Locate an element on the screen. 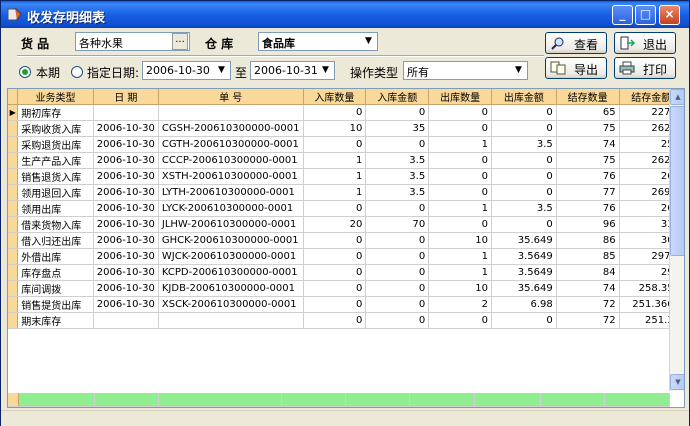  minimize-button: _ is located at coordinates (622, 15).